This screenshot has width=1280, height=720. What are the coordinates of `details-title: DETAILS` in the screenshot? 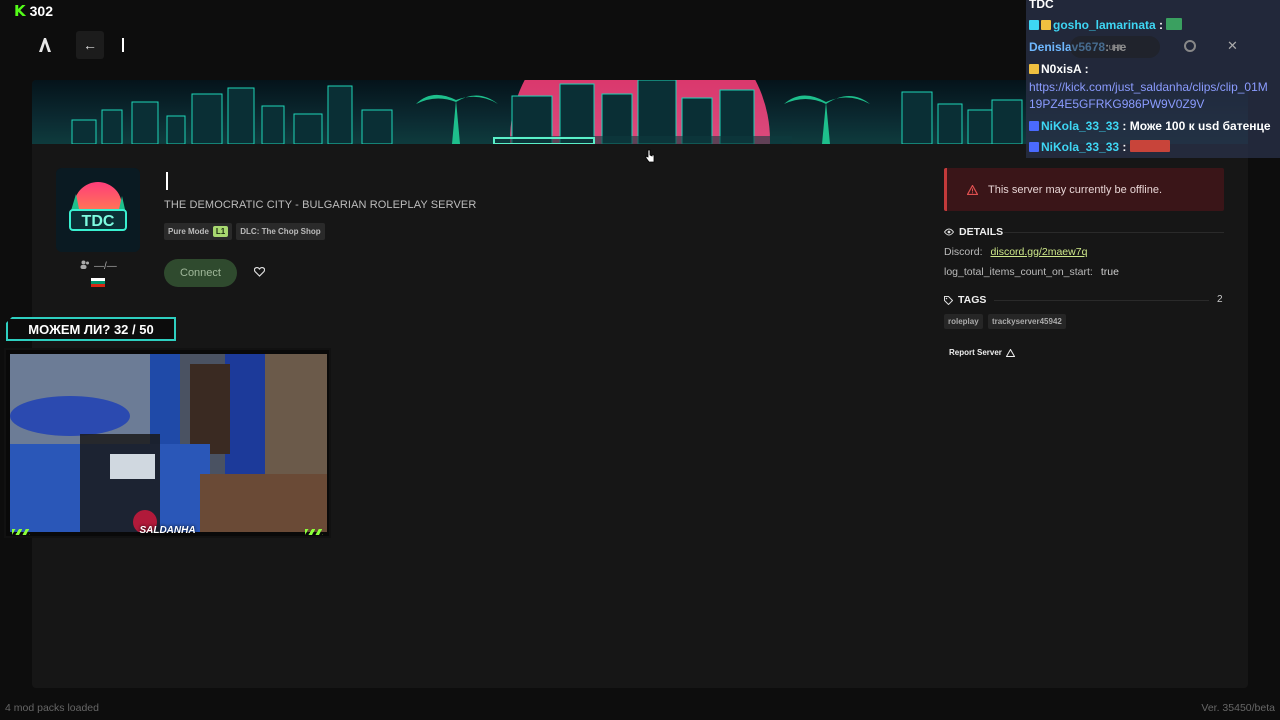 It's located at (981, 232).